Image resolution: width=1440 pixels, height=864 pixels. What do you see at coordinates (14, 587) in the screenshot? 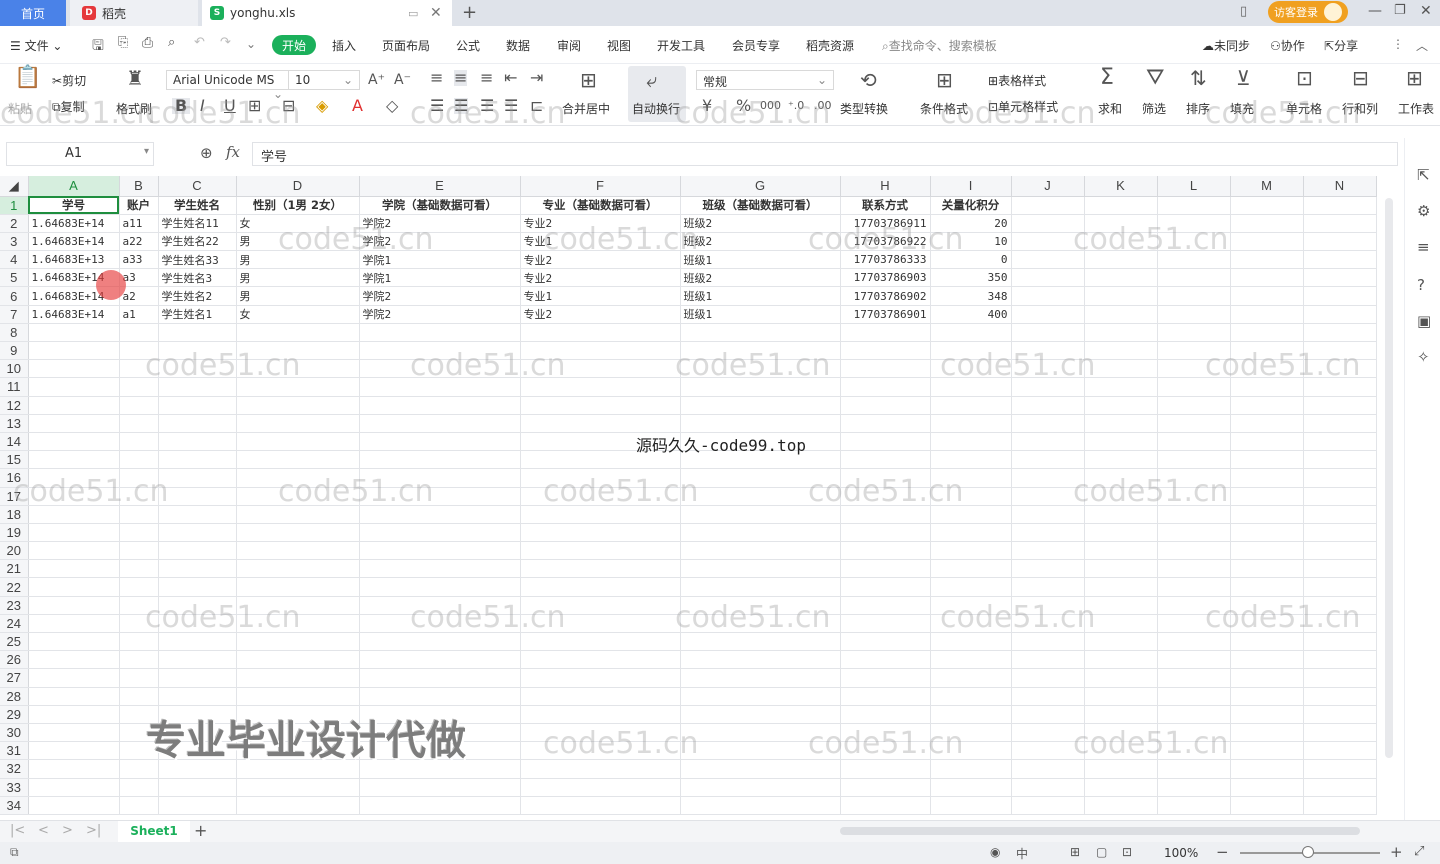
I see `row-header: 22` at bounding box center [14, 587].